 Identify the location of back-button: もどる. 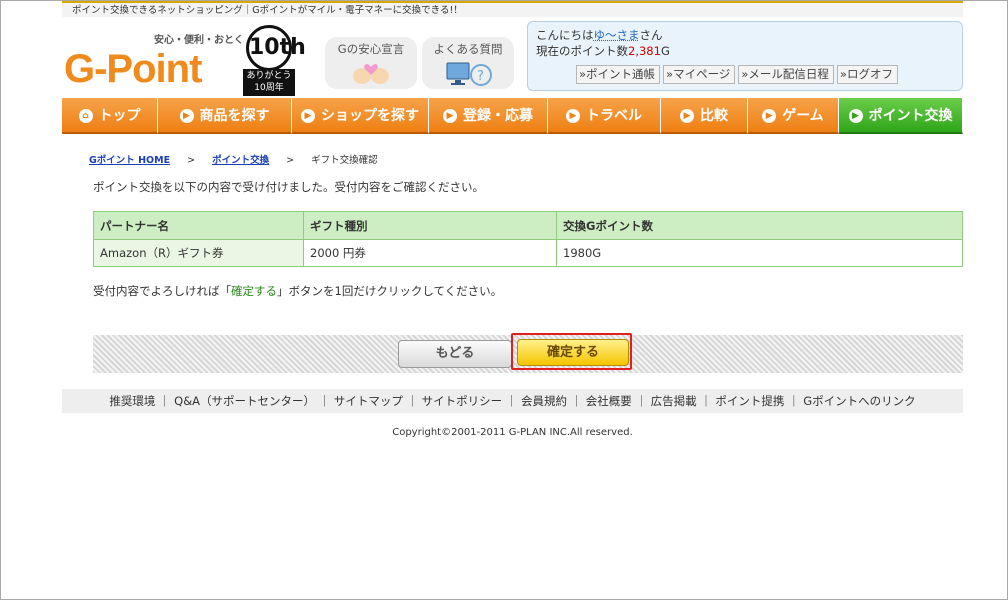
(455, 354).